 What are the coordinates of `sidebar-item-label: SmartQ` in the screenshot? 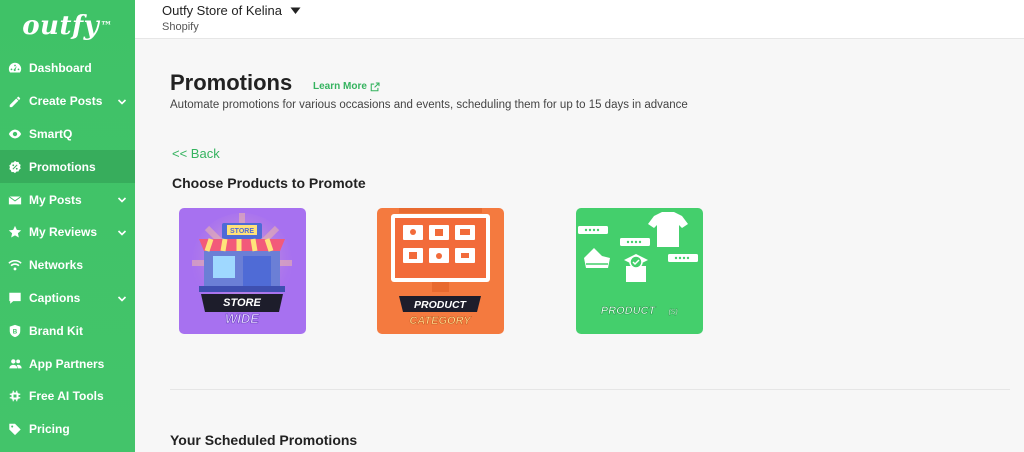 It's located at (51, 133).